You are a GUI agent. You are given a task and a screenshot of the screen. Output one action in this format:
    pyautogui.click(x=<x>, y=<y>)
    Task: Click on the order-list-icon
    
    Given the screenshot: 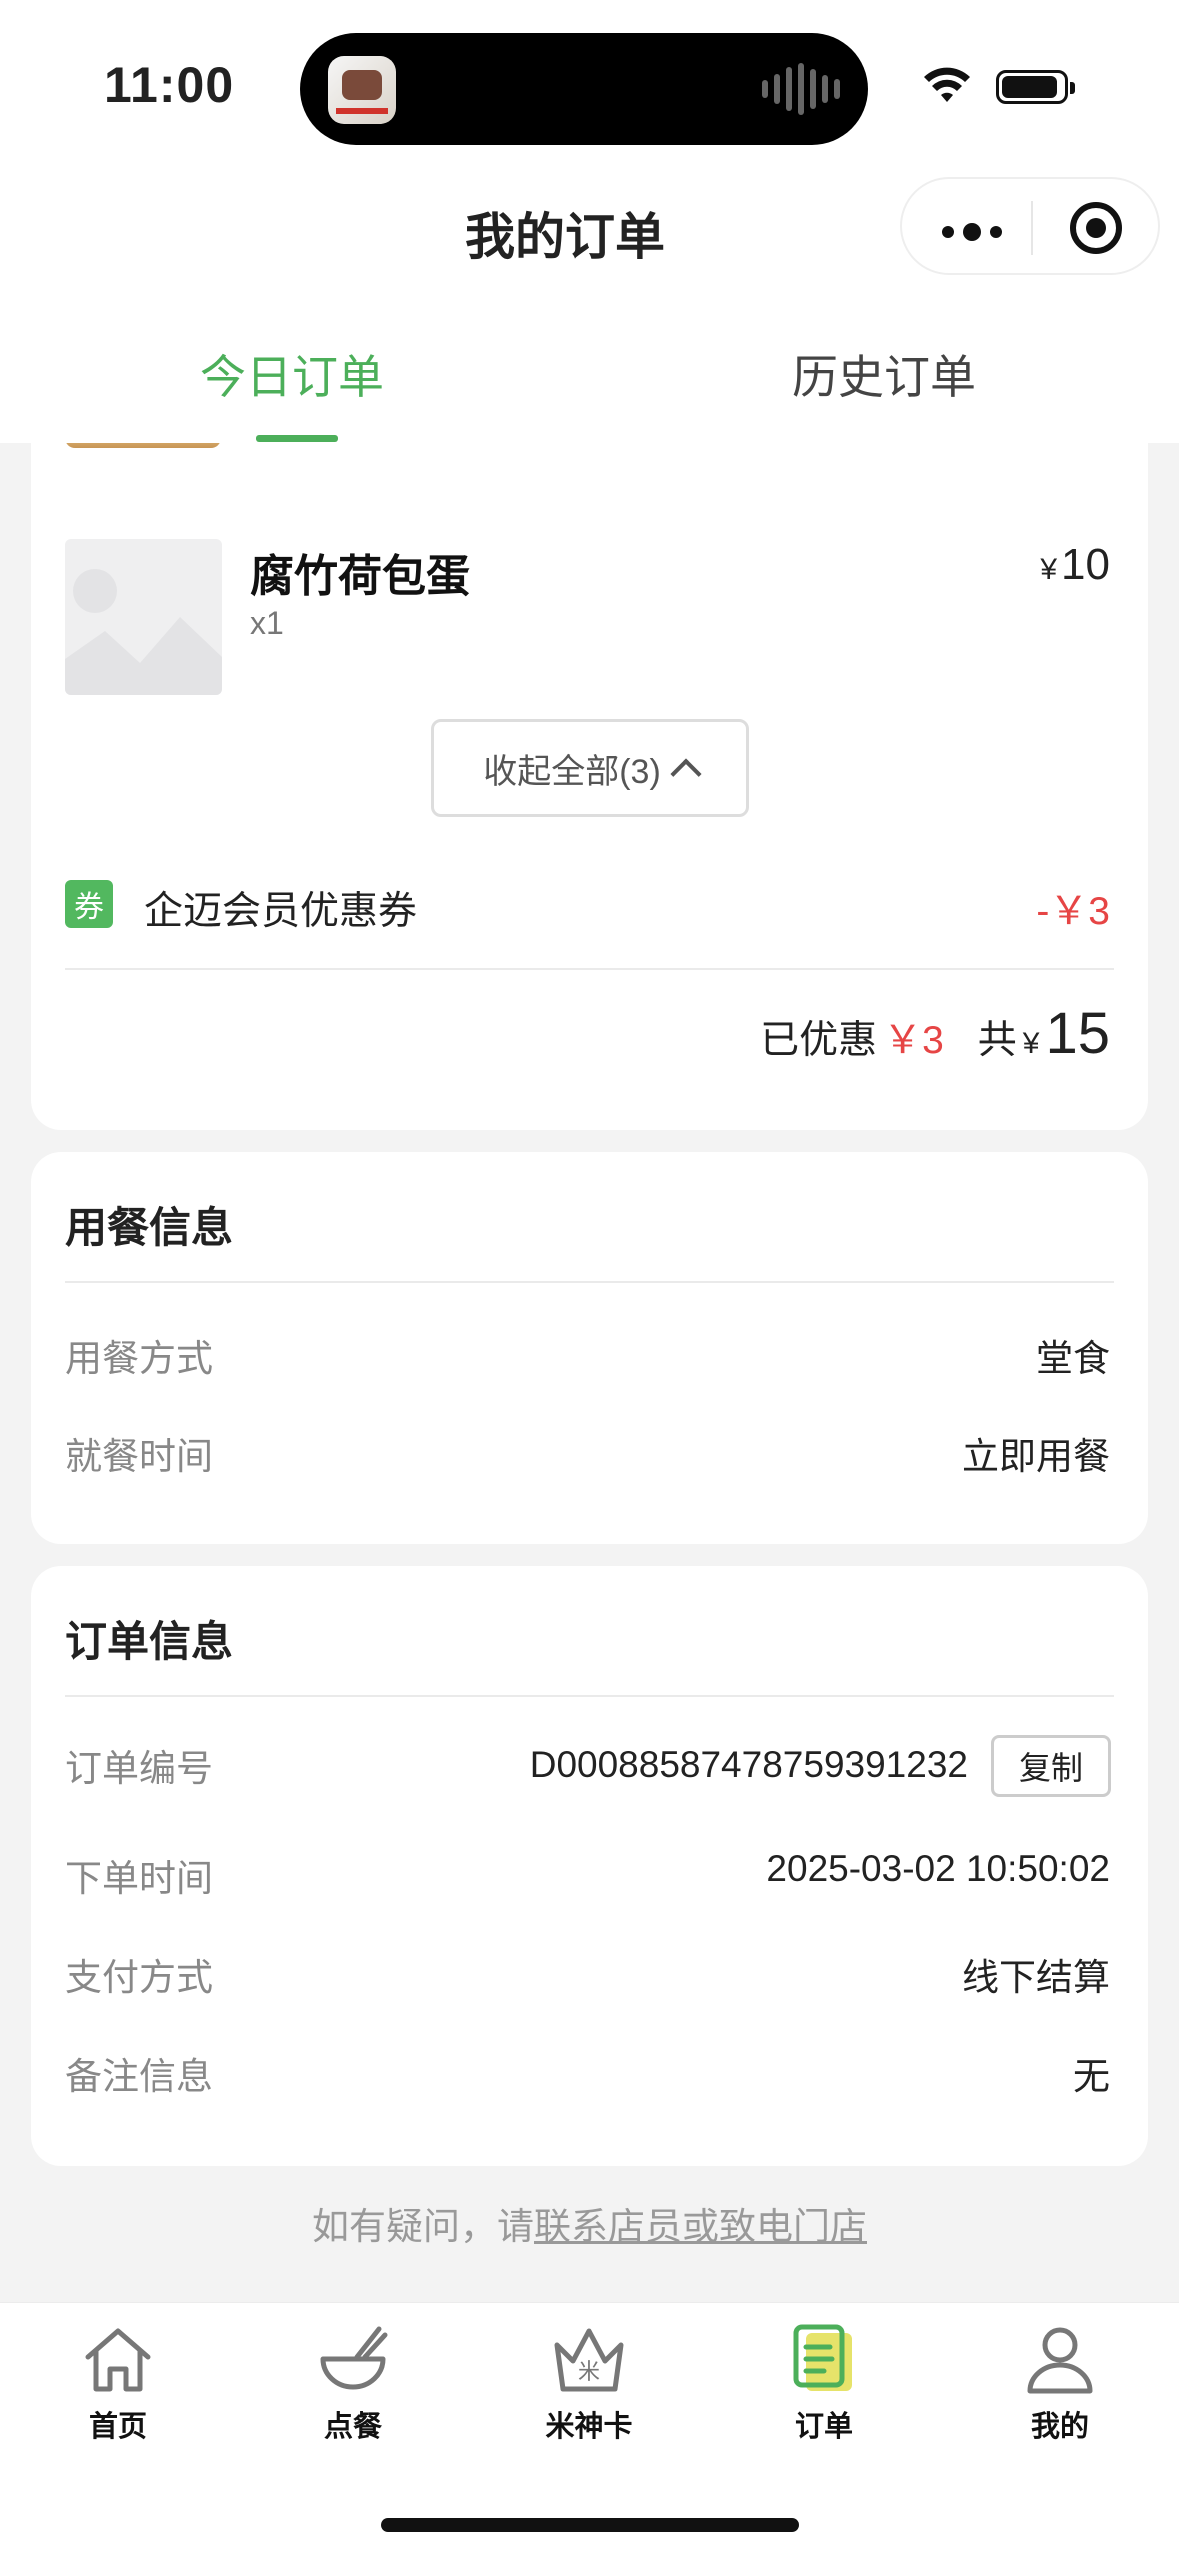 What is the action you would take?
    pyautogui.click(x=824, y=2360)
    